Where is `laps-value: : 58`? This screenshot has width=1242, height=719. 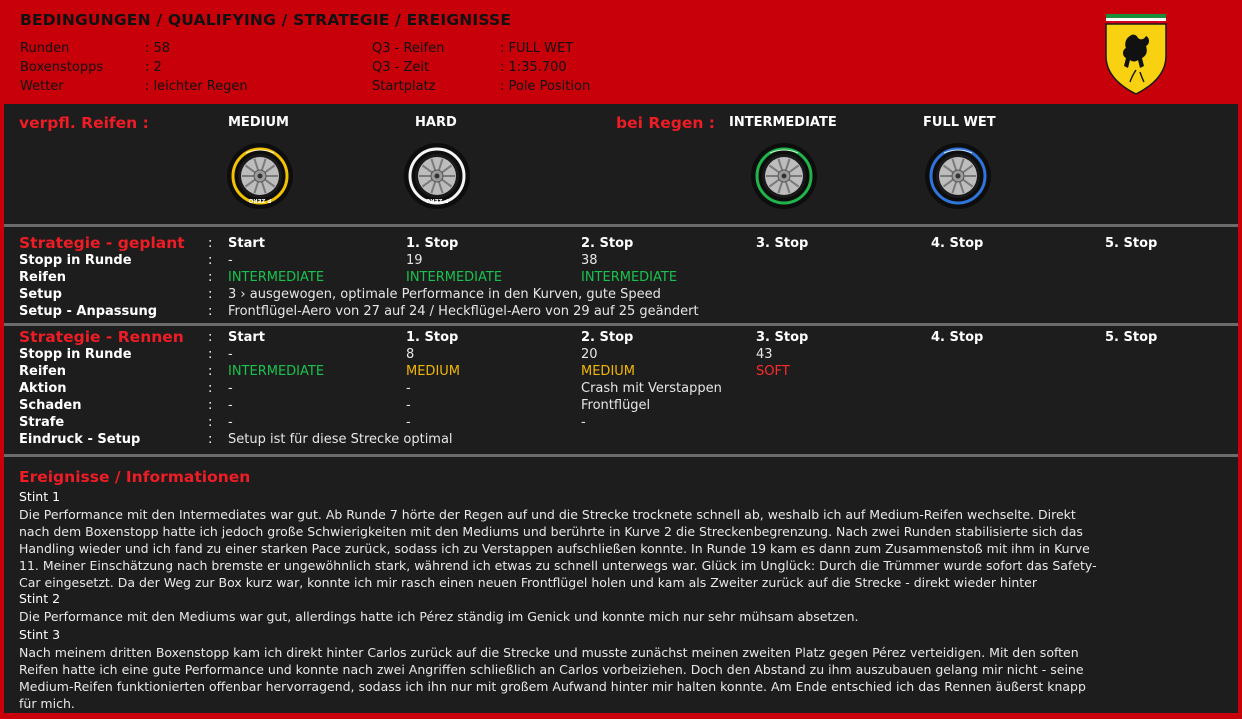 laps-value: : 58 is located at coordinates (158, 48).